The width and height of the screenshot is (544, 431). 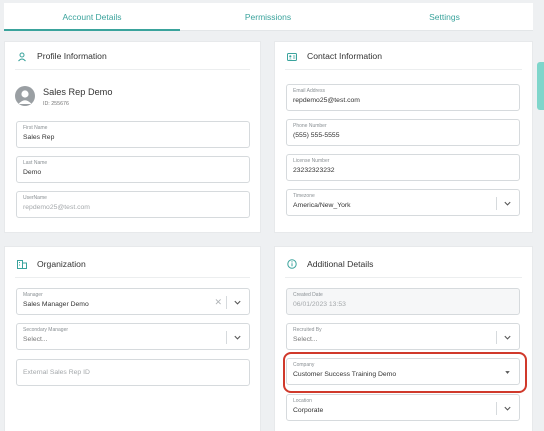 I want to click on last-name-value: Demo, so click(x=32, y=172).